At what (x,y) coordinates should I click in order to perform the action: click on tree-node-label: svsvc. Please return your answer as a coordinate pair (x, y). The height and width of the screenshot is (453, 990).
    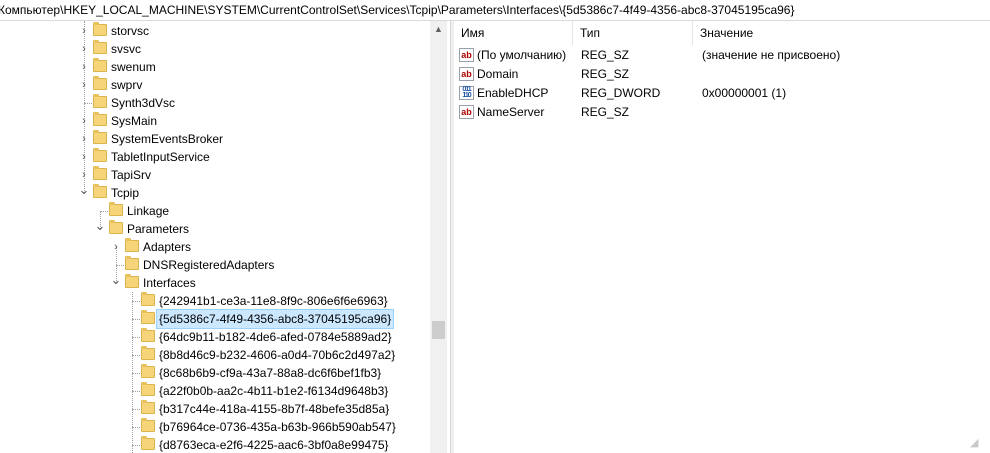
    Looking at the image, I should click on (126, 49).